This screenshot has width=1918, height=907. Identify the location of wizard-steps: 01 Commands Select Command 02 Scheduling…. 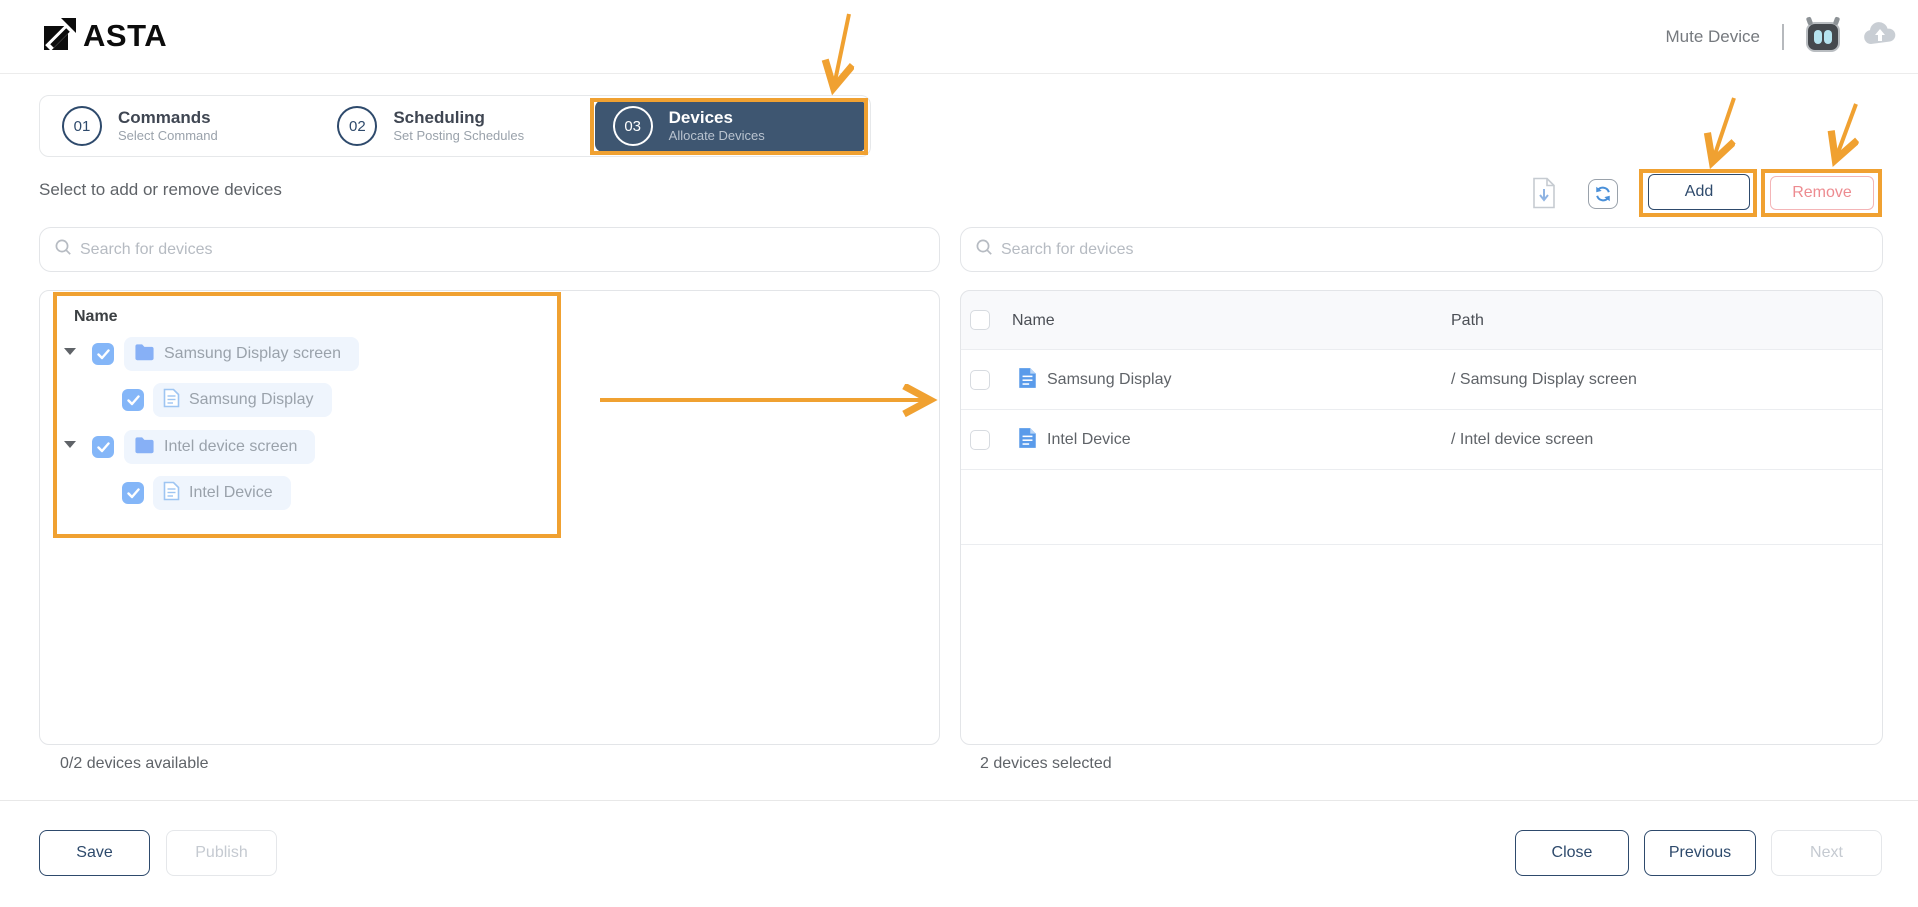
(455, 126).